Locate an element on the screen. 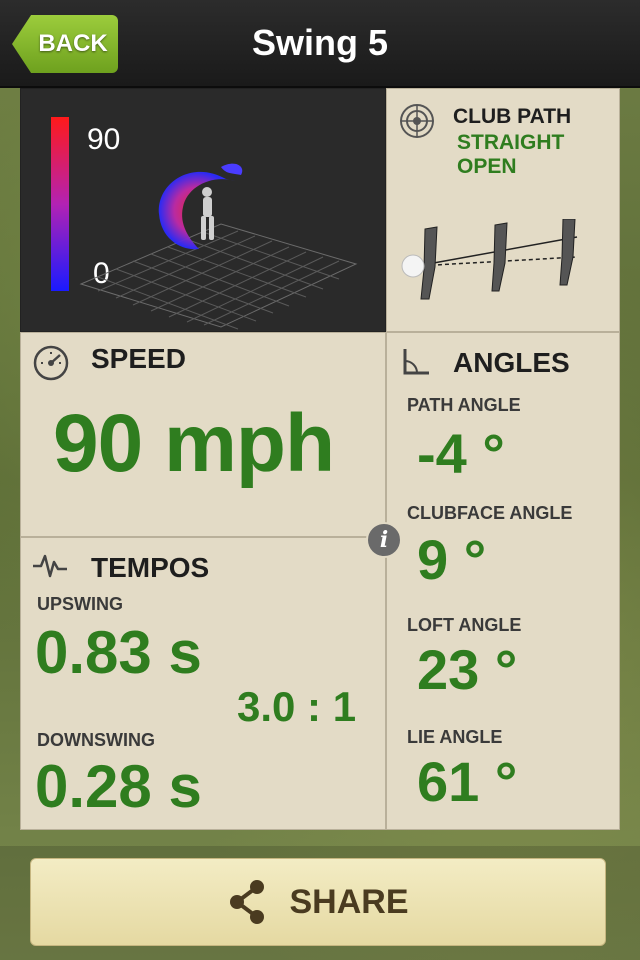 This screenshot has width=640, height=960. club-path-line2: OPEN is located at coordinates (487, 166).